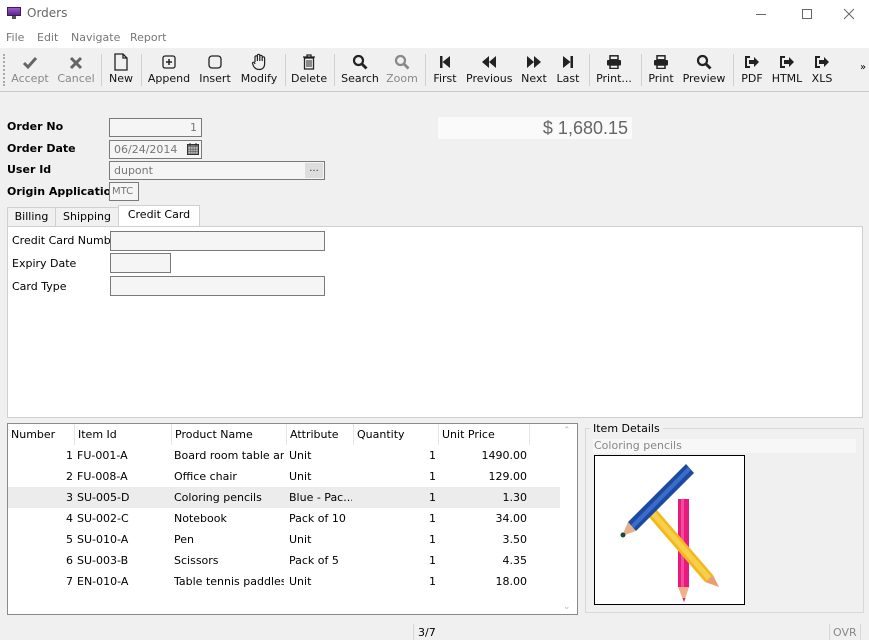  I want to click on order-date-field: 06/24/2014, so click(155, 149).